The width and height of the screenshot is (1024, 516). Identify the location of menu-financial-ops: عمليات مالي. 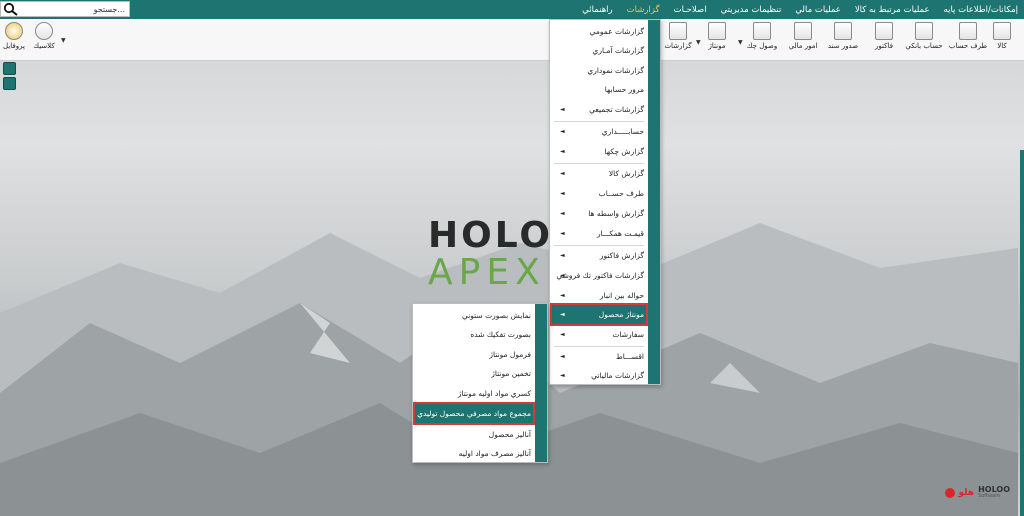
(817, 10).